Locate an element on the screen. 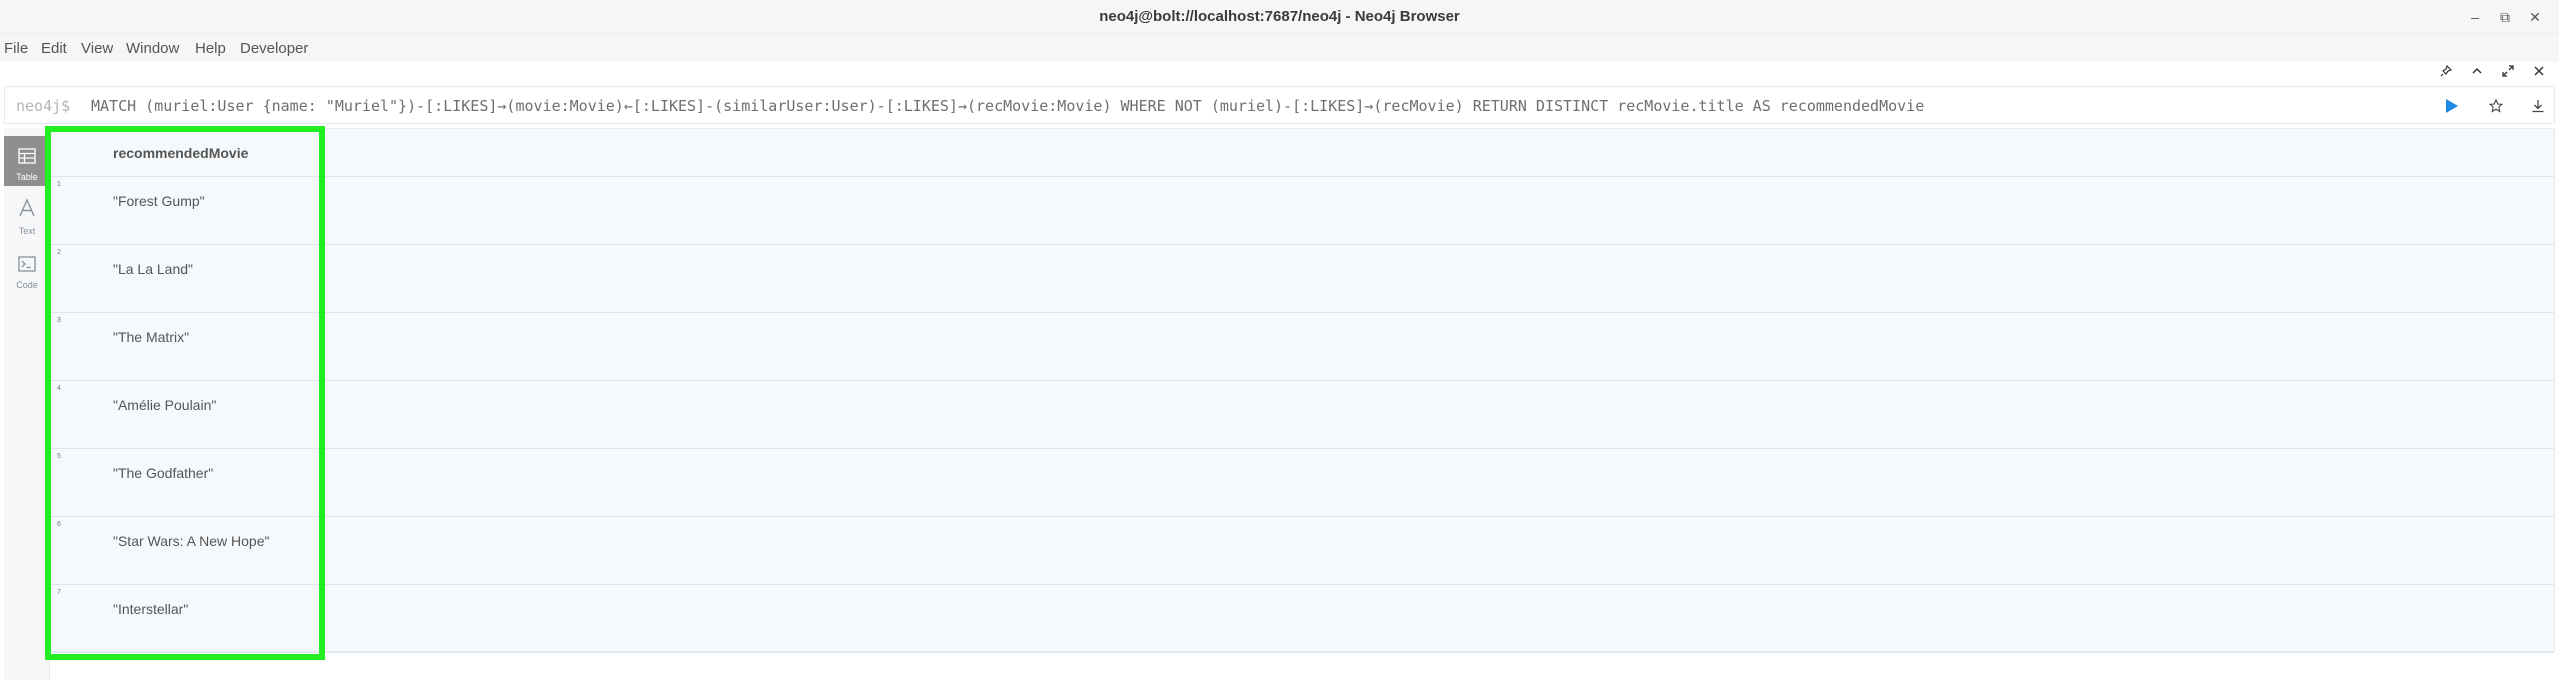 This screenshot has height=680, width=2559. row-index: 2 is located at coordinates (59, 252).